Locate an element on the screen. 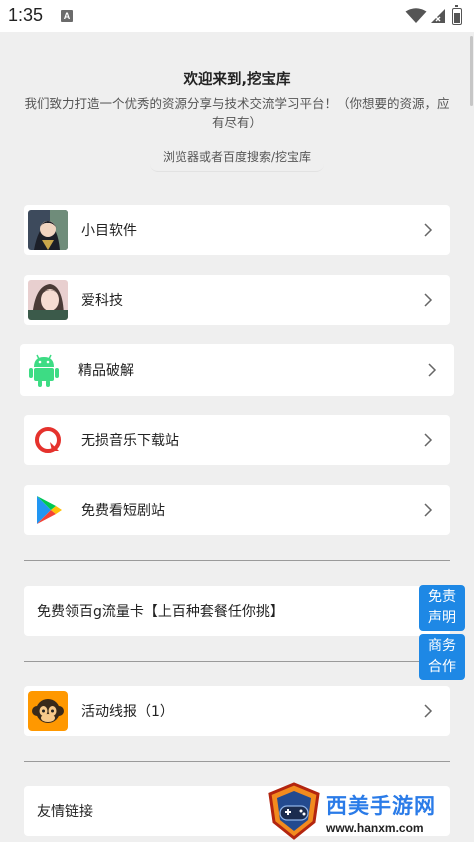 The width and height of the screenshot is (474, 842). anime-avatar-image is located at coordinates (48, 230).